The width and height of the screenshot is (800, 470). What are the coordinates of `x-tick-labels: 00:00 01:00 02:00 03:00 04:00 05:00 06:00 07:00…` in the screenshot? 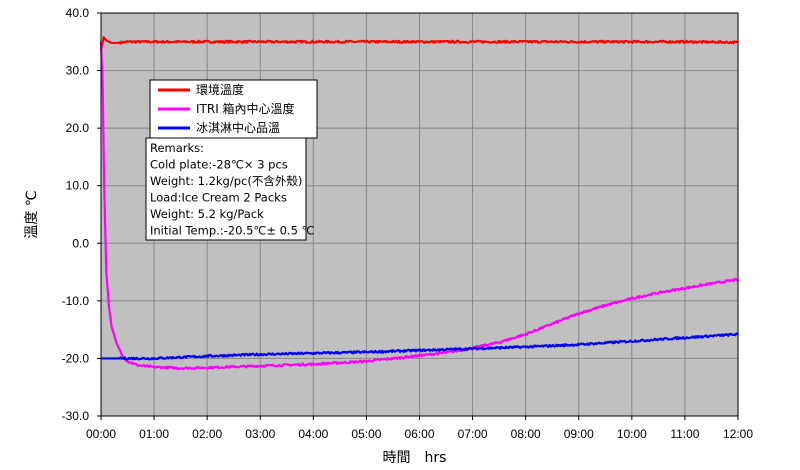 It's located at (419, 434).